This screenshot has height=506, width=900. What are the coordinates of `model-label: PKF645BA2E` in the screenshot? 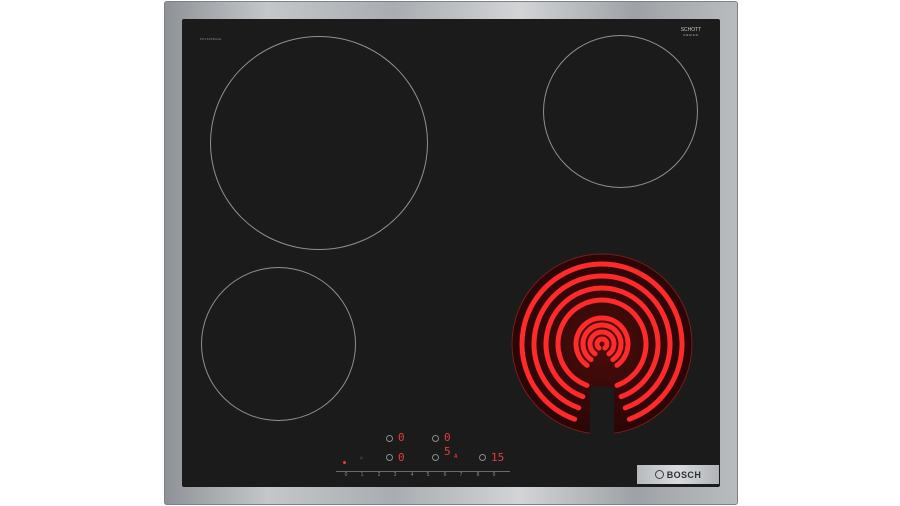 It's located at (211, 39).